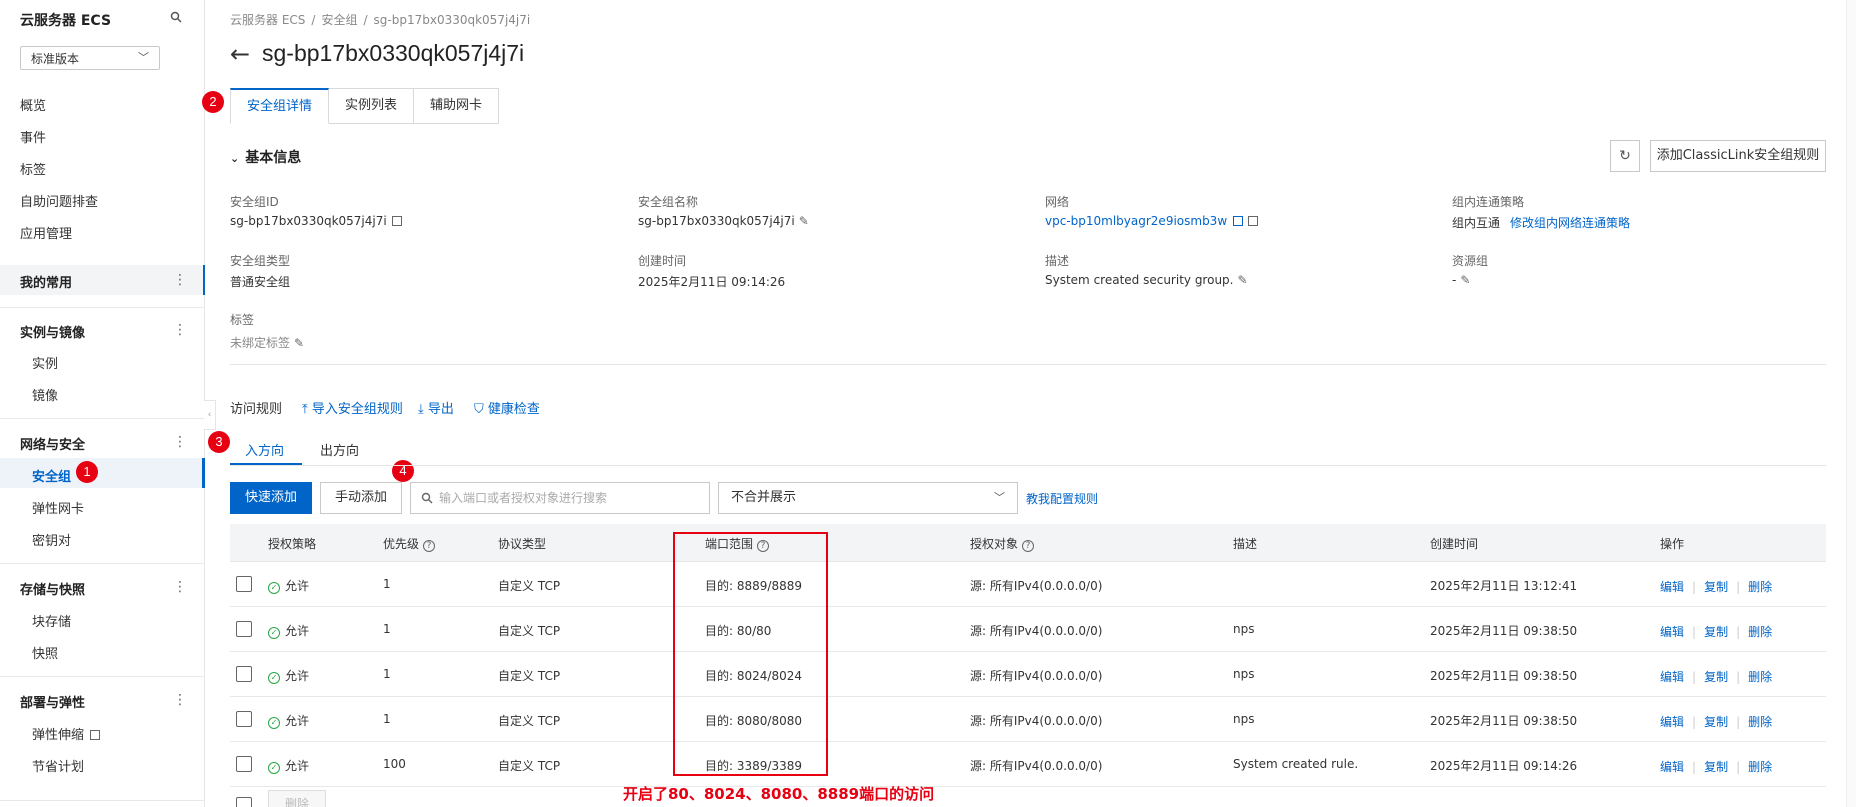  I want to click on direction-tabs-baseline, so click(1028, 465).